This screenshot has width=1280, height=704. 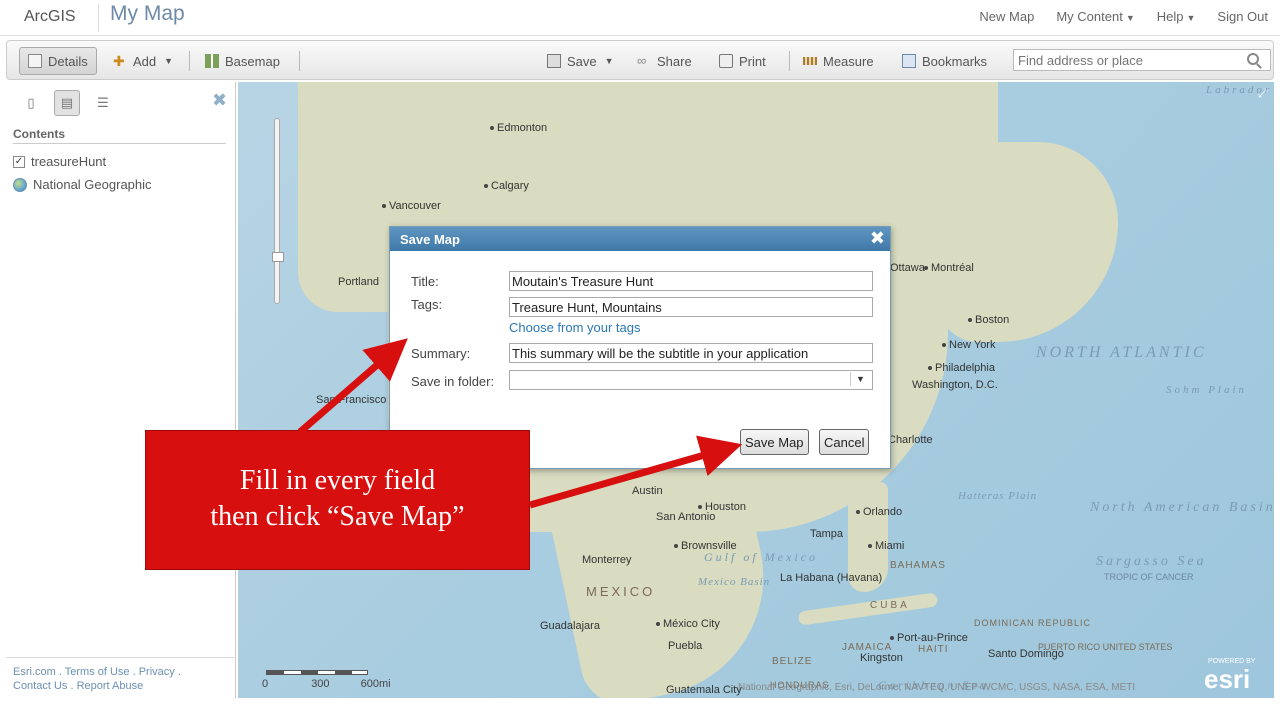 What do you see at coordinates (1142, 60) in the screenshot?
I see `search-input` at bounding box center [1142, 60].